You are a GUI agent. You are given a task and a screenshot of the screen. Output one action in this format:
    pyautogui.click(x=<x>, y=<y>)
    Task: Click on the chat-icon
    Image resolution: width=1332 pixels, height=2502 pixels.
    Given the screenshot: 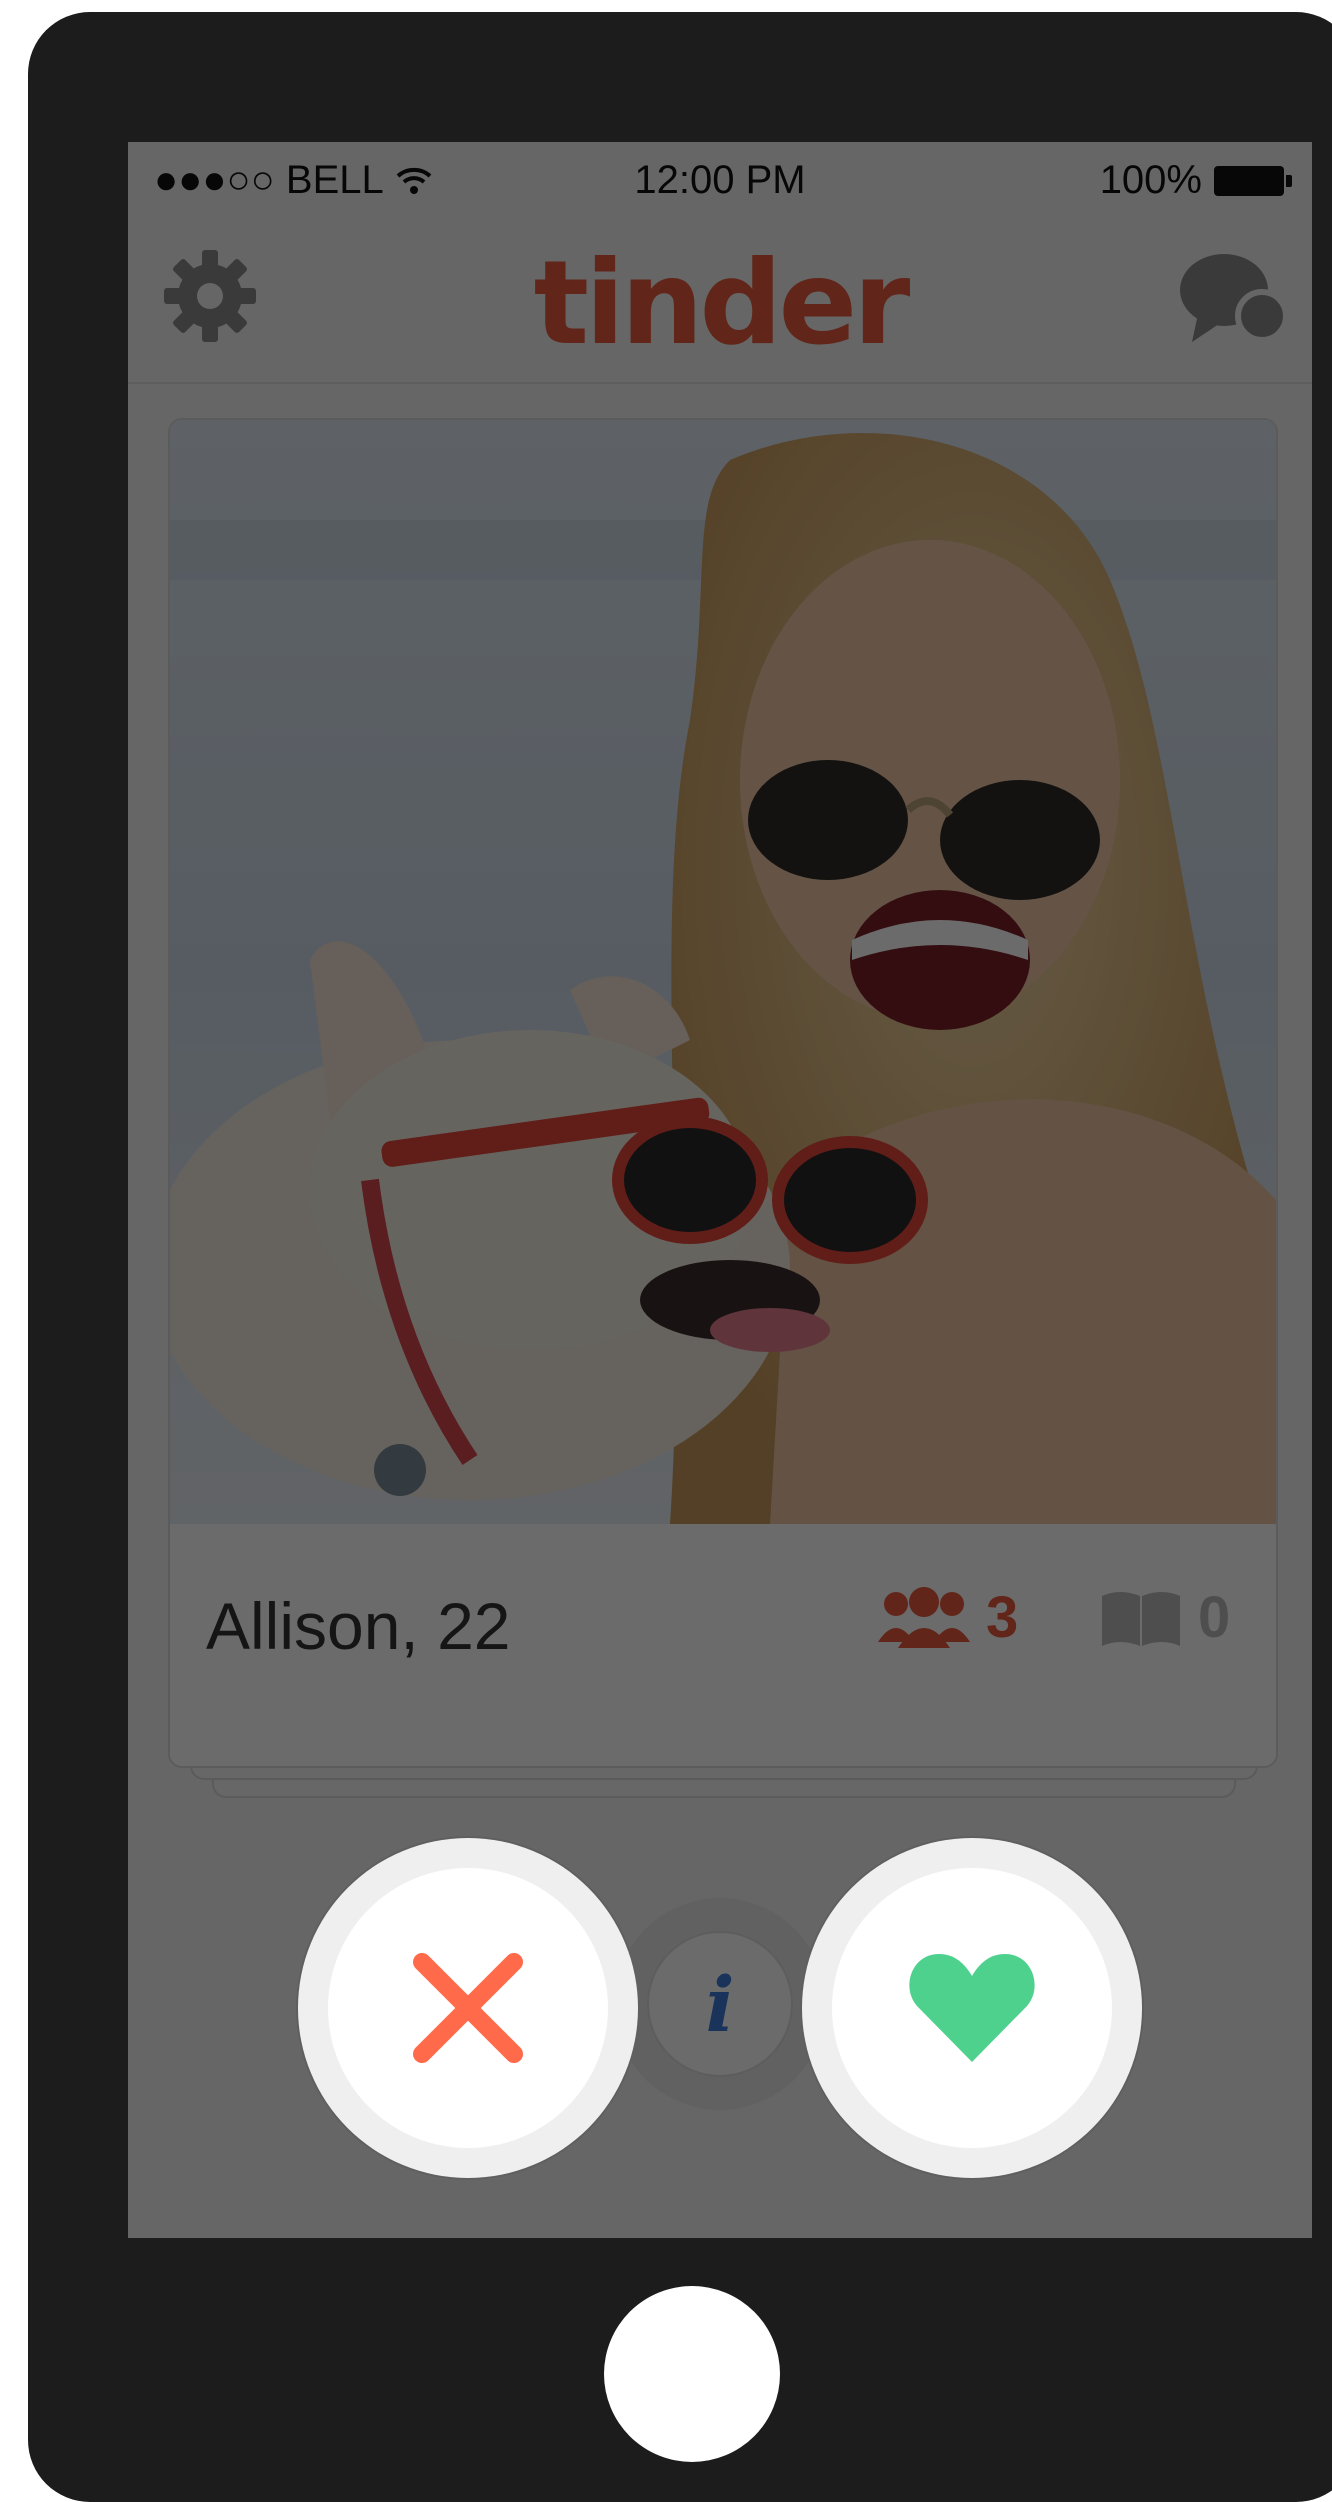 What is the action you would take?
    pyautogui.click(x=1233, y=298)
    